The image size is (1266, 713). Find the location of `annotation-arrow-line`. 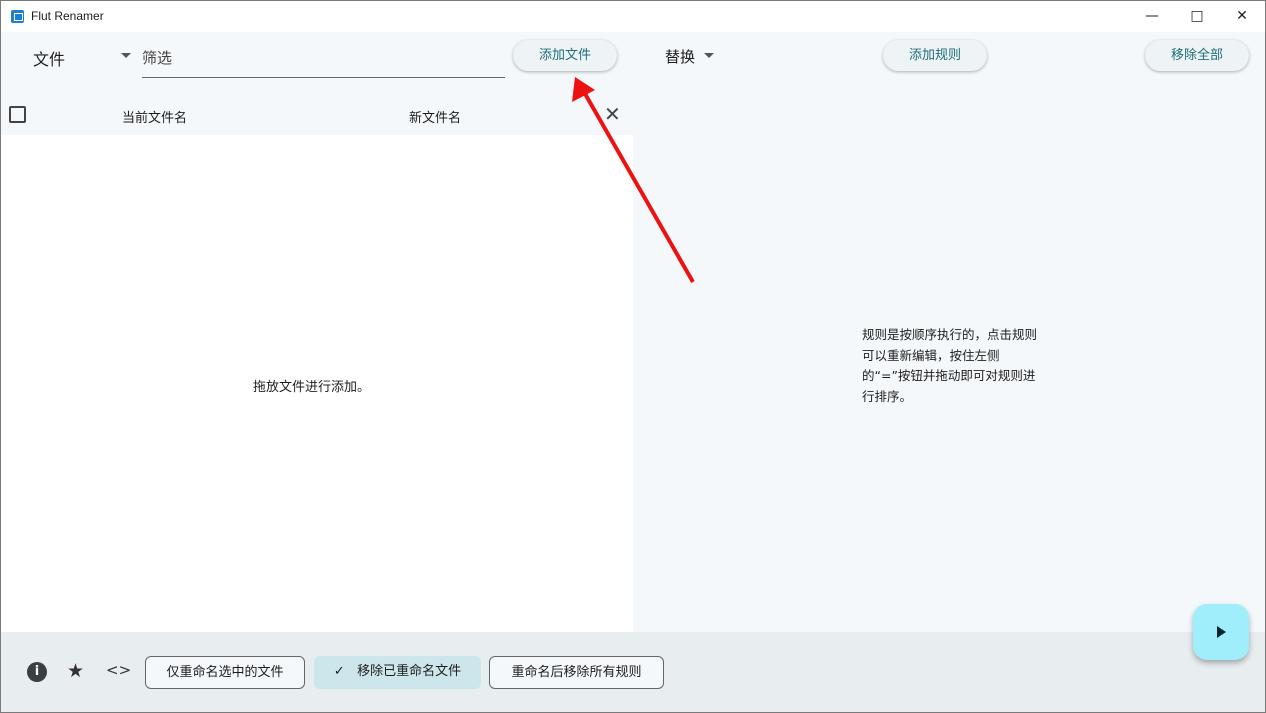

annotation-arrow-line is located at coordinates (638, 187).